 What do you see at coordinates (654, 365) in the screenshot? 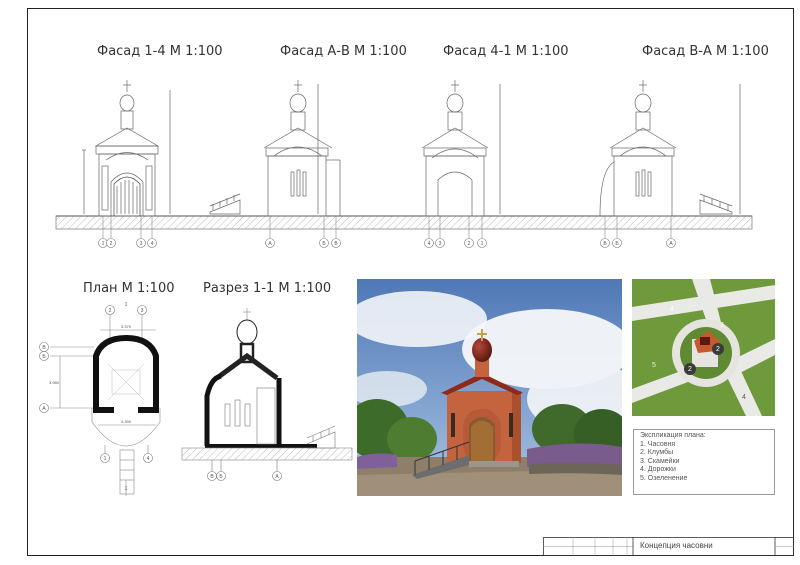
I see `siteplan-label: 5` at bounding box center [654, 365].